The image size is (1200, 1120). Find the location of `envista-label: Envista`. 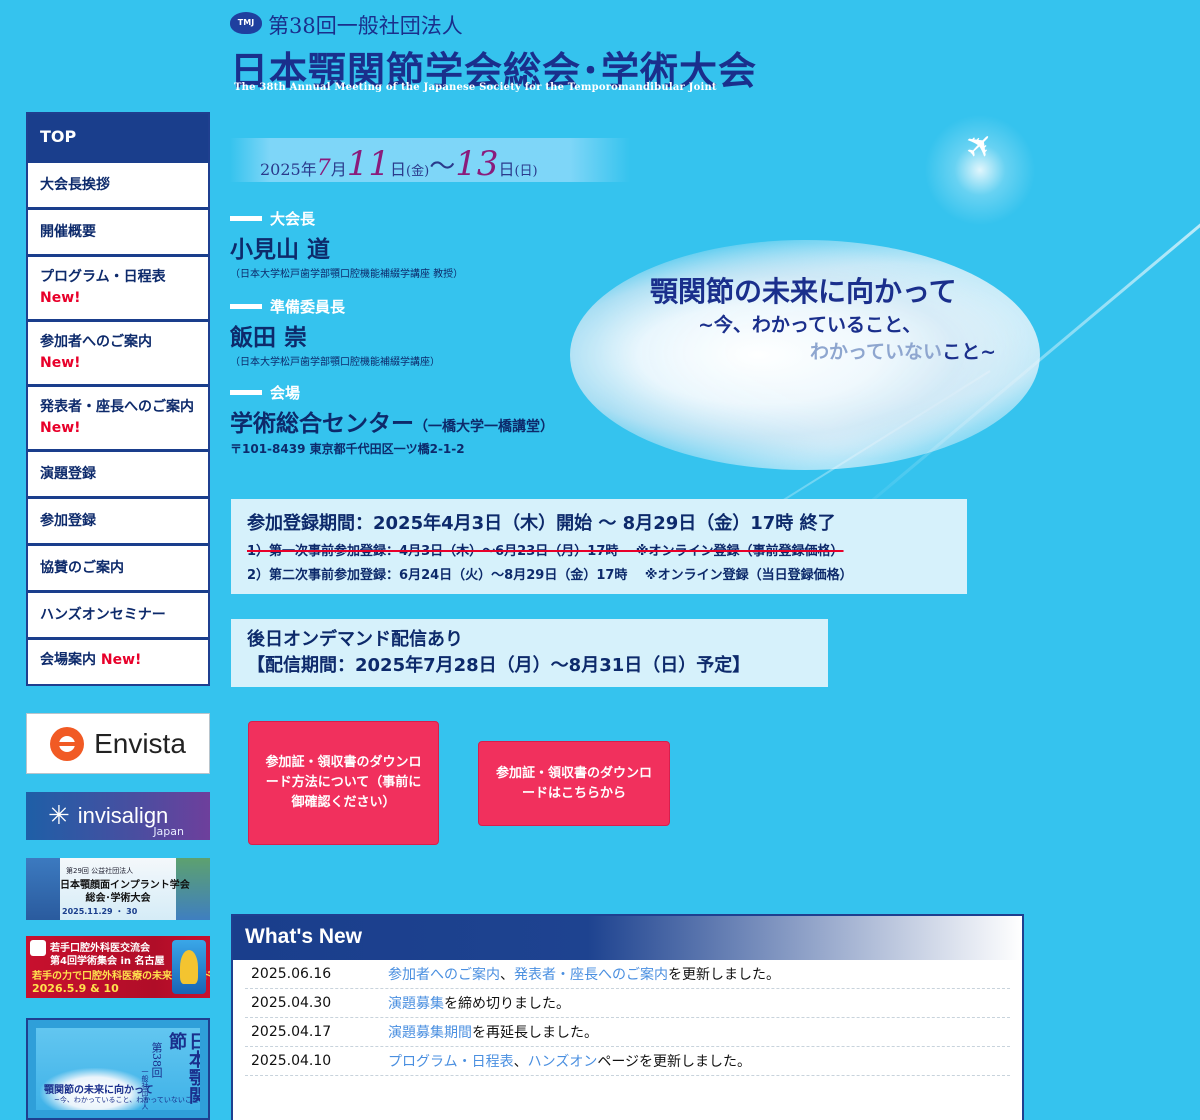

envista-label: Envista is located at coordinates (140, 743).